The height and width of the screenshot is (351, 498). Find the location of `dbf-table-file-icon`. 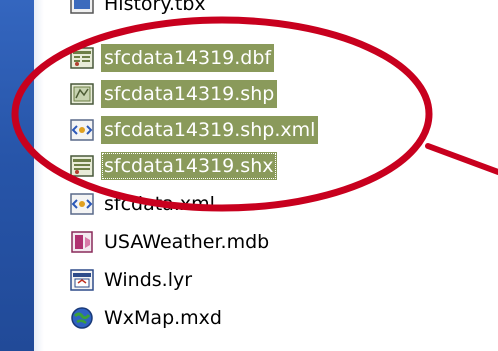

dbf-table-file-icon is located at coordinates (82, 58).